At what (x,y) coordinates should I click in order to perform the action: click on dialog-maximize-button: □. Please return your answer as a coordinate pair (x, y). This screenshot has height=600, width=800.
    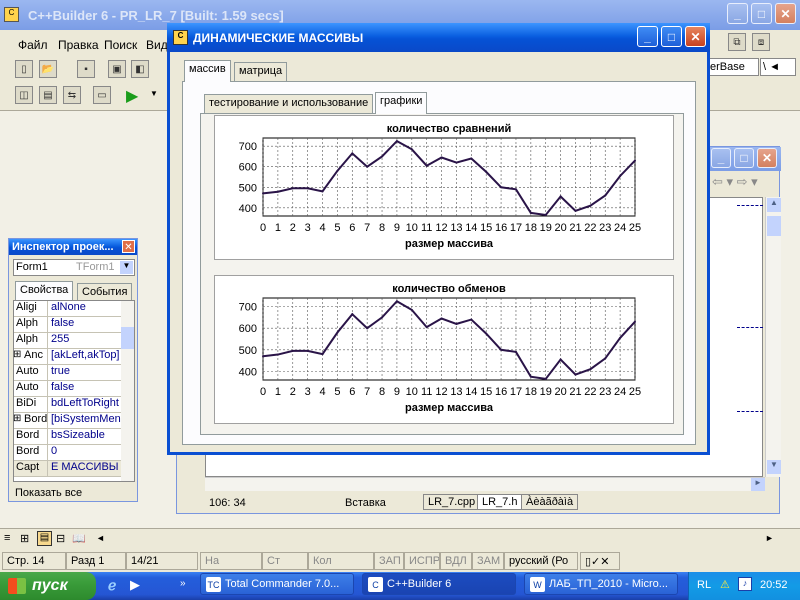
    Looking at the image, I should click on (671, 36).